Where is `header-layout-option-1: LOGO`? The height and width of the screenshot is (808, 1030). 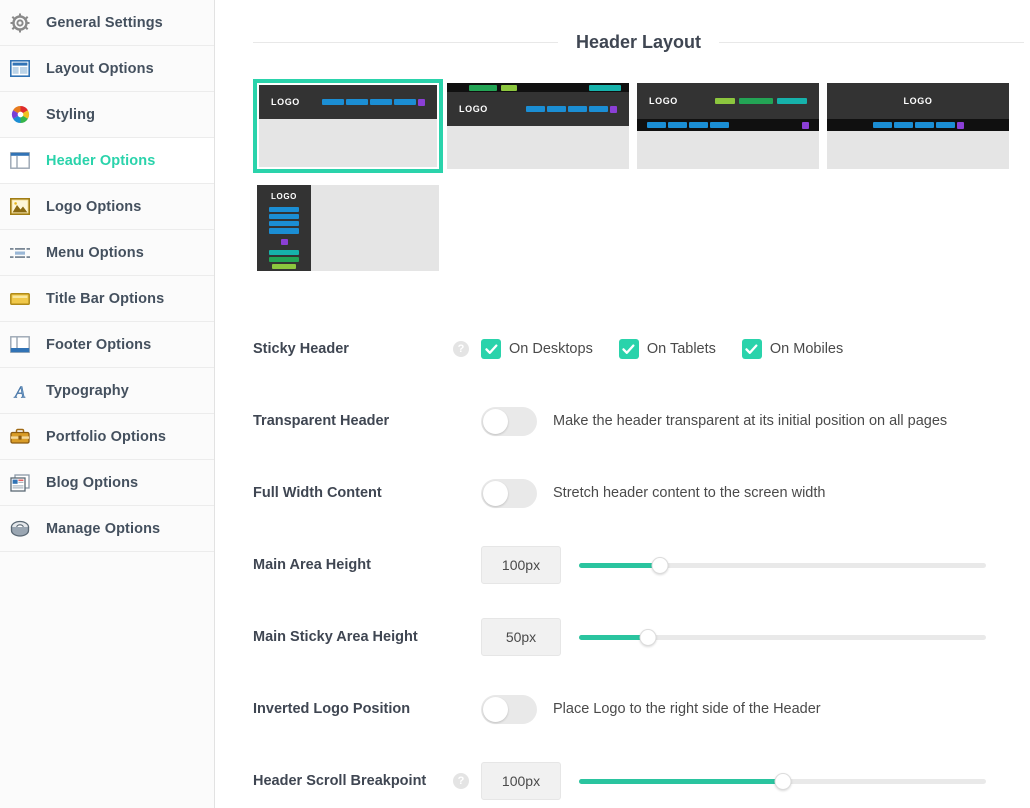
header-layout-option-1: LOGO is located at coordinates (348, 126).